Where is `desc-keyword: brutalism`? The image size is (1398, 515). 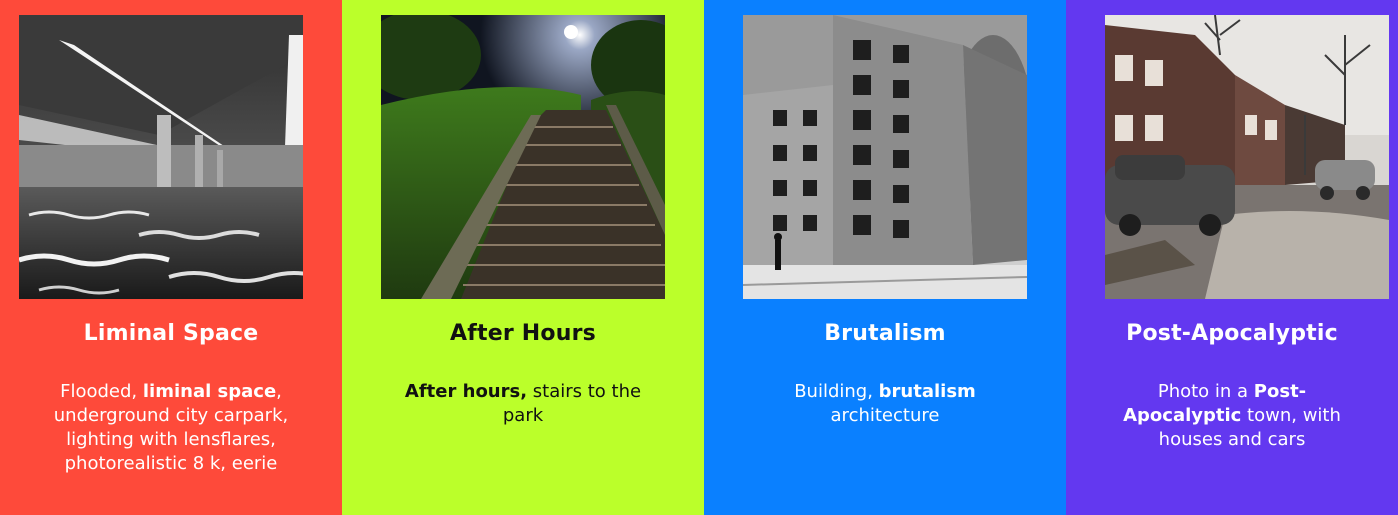 desc-keyword: brutalism is located at coordinates (927, 391).